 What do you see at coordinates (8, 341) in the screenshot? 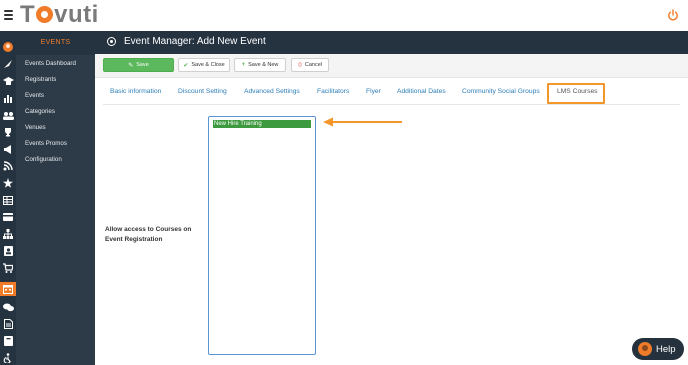
I see `book-icon` at bounding box center [8, 341].